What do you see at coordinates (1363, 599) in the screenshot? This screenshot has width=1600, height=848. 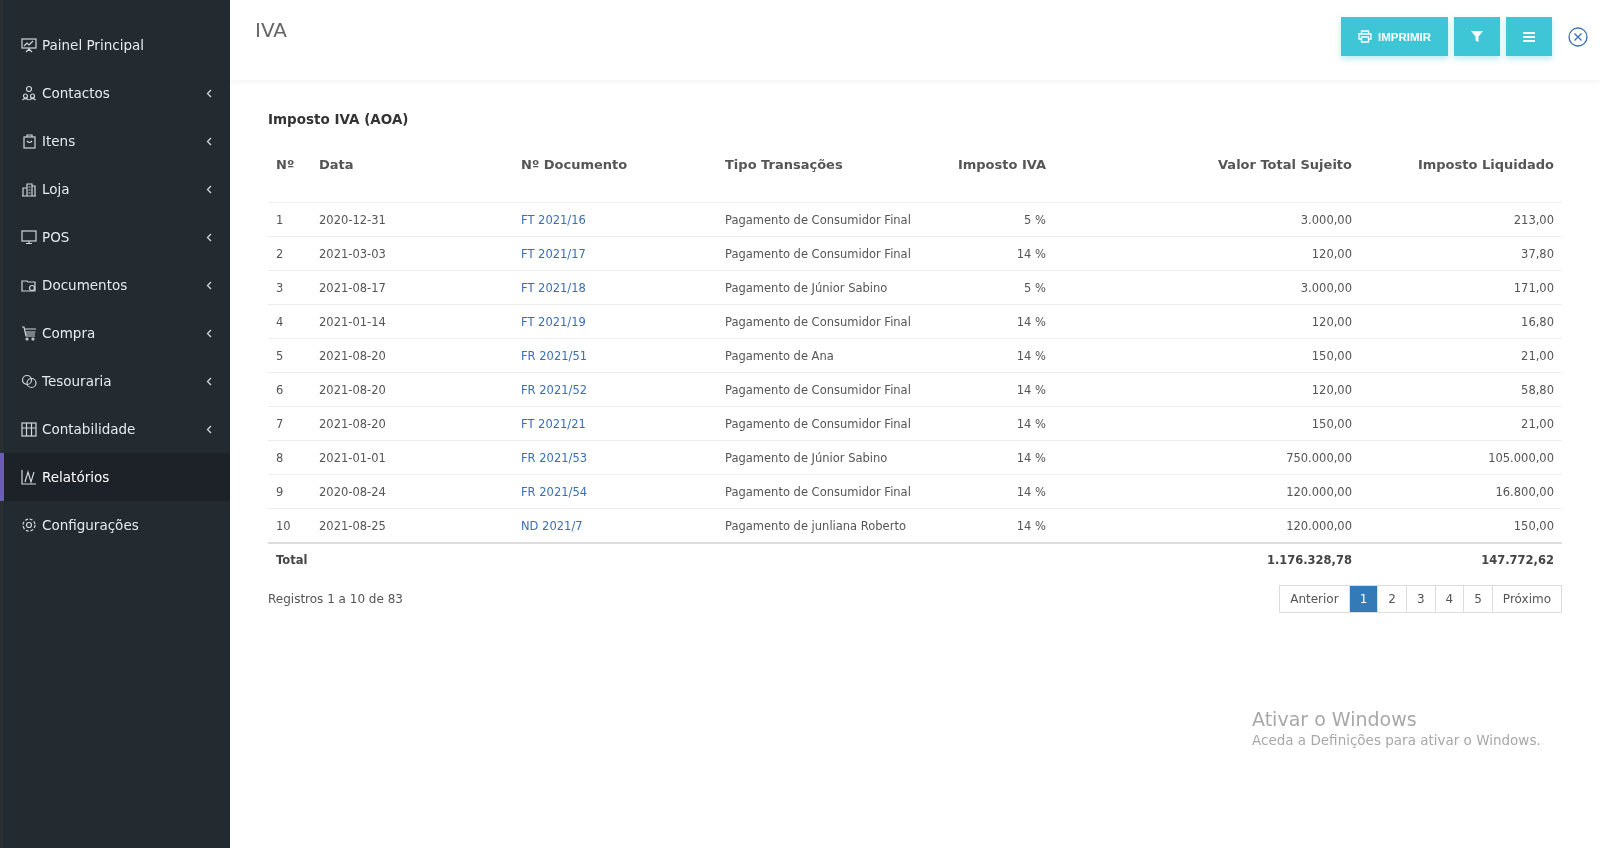 I see `page-button: 1` at bounding box center [1363, 599].